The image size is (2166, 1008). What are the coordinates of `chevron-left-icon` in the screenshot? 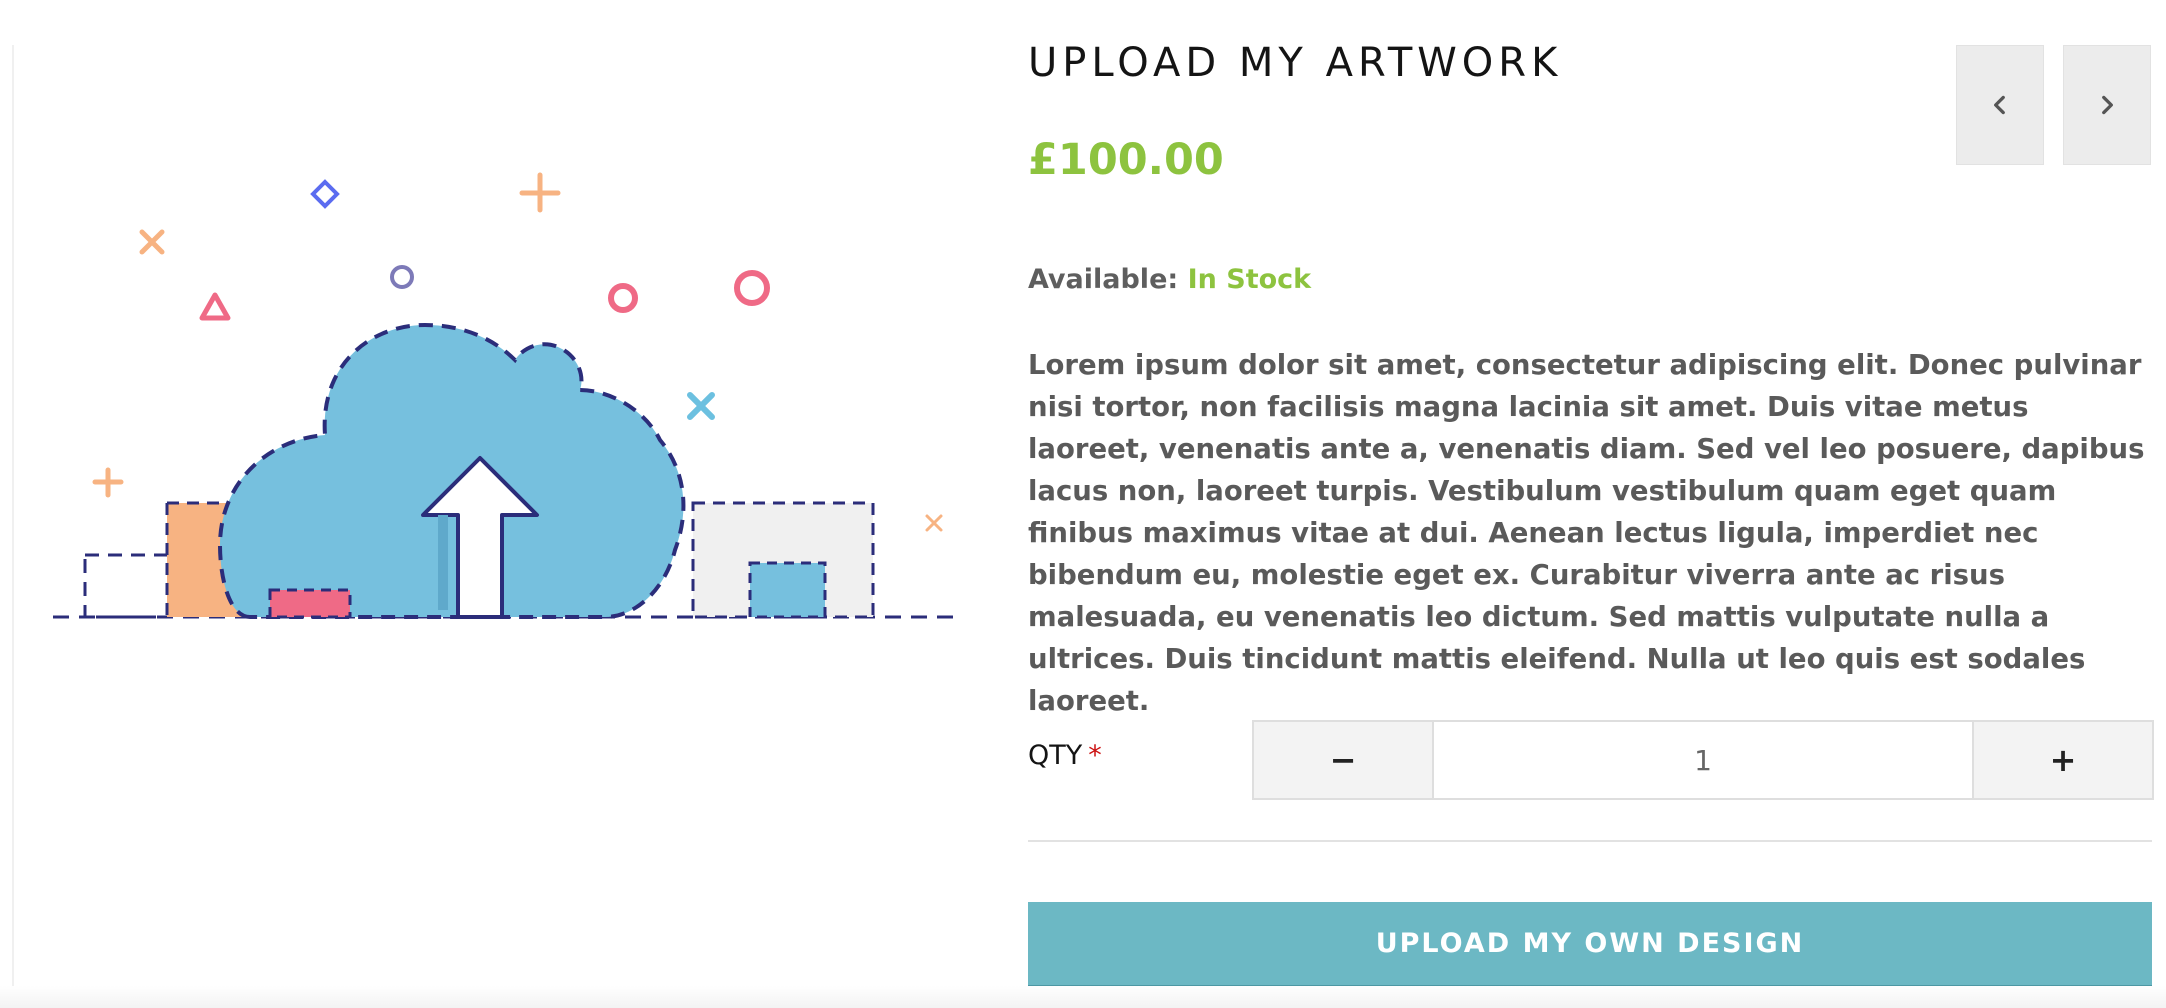 It's located at (1999, 105).